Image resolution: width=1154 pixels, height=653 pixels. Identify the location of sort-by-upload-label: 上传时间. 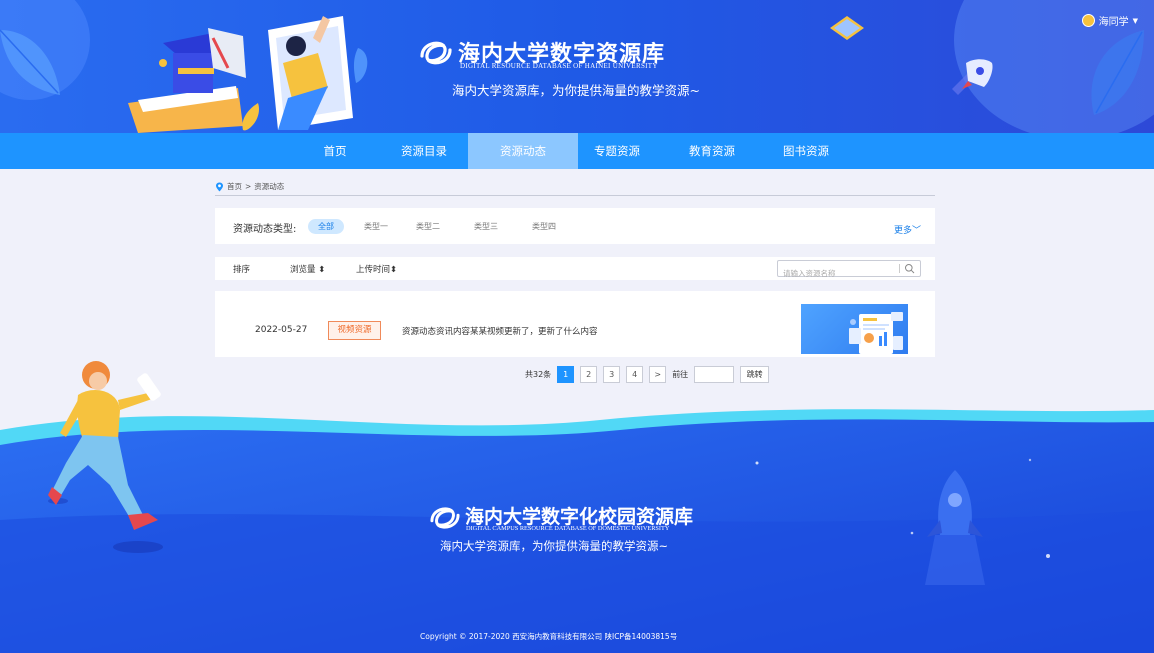
(373, 270).